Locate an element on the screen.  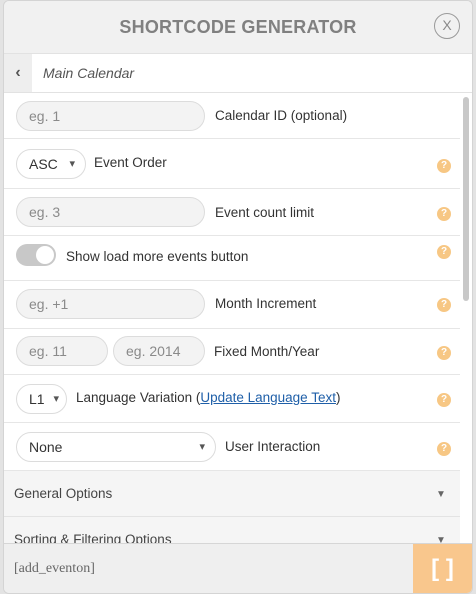
row-fixed-month-year: eg. 11 eg. 2014 Fixed Month/Year ? is located at coordinates (232, 352).